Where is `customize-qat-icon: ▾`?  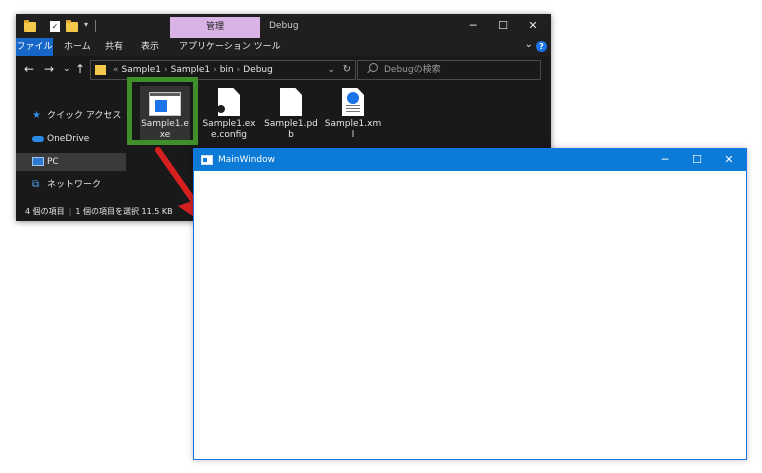
customize-qat-icon: ▾ is located at coordinates (86, 24).